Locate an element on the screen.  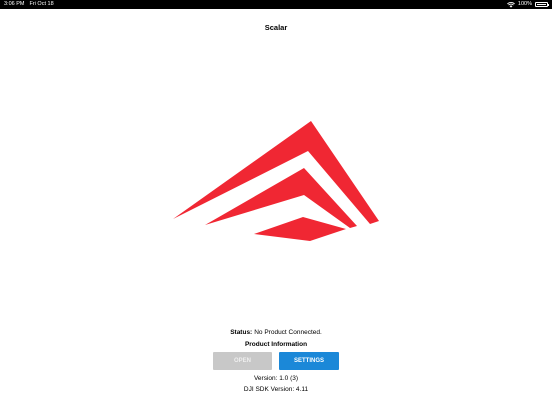
sdk-version: DJI SDK Version: 4.11 is located at coordinates (276, 389).